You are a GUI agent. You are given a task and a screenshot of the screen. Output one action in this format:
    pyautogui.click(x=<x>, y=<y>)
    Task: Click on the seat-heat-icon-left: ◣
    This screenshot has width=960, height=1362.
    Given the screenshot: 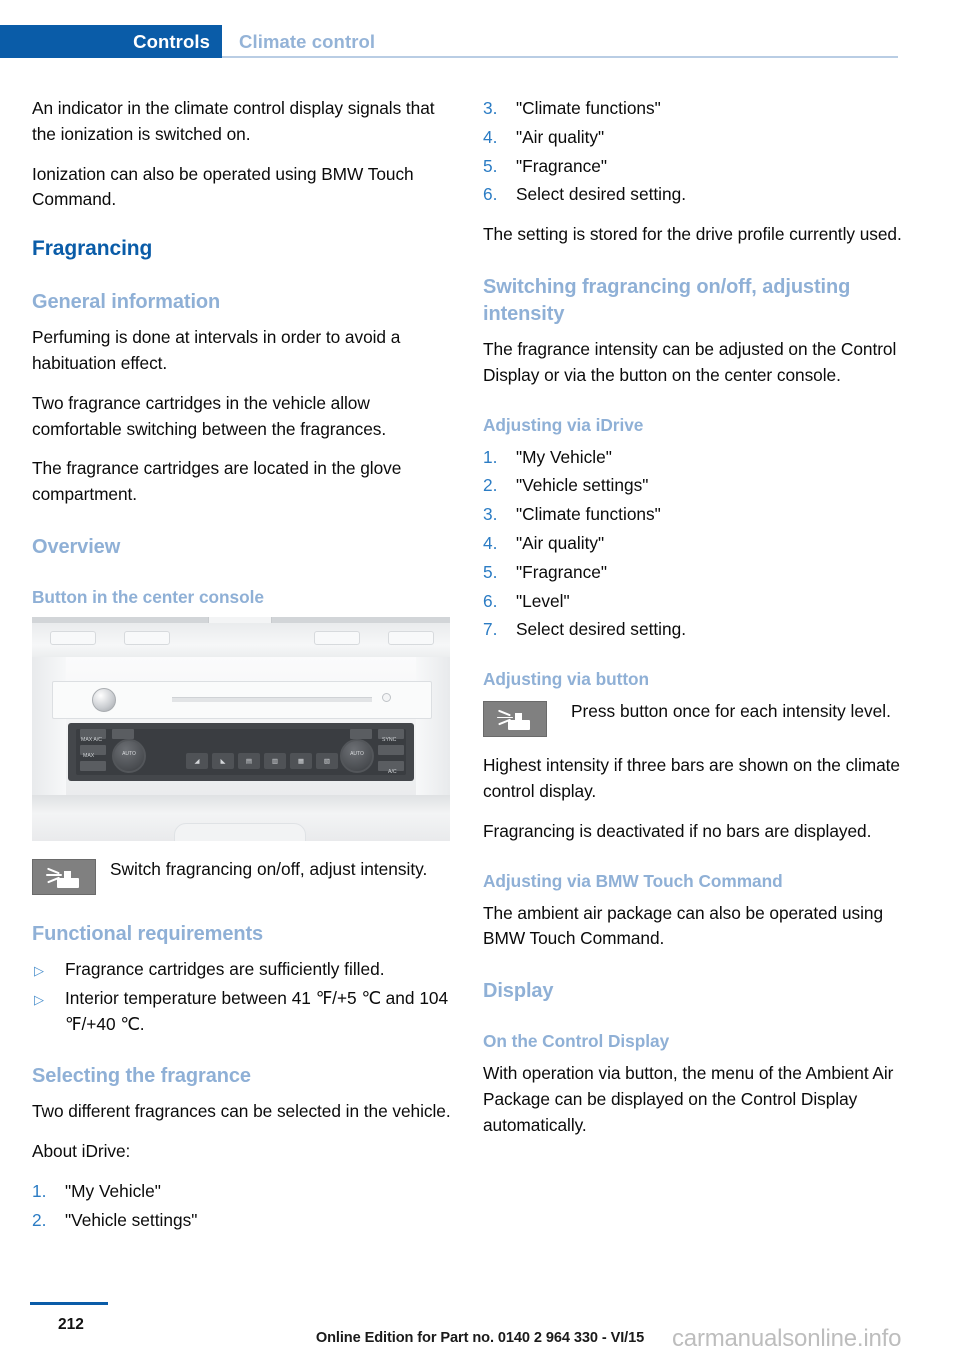 What is the action you would take?
    pyautogui.click(x=223, y=761)
    